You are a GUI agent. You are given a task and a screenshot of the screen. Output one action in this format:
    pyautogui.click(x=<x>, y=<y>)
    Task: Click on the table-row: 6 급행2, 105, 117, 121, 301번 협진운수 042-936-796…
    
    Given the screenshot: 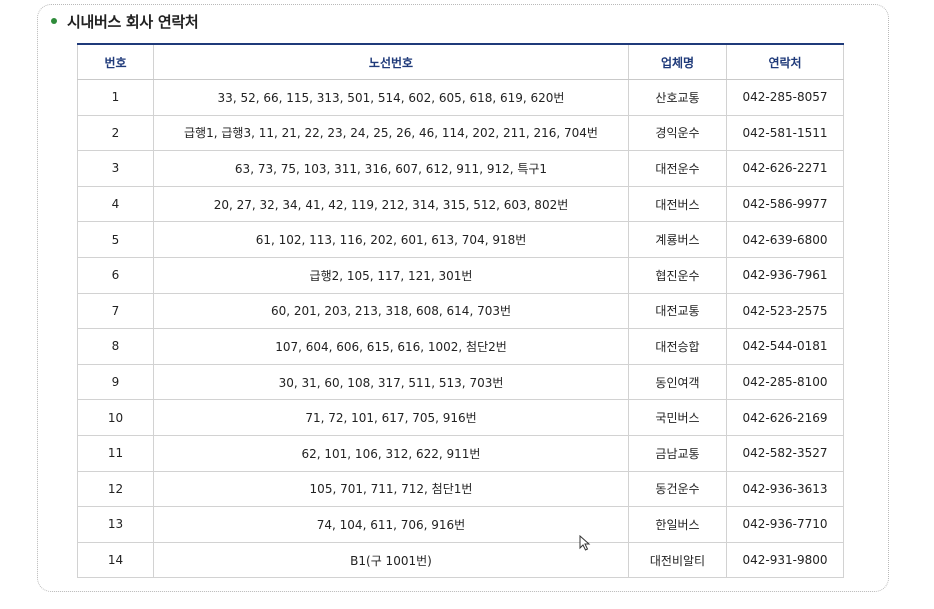 What is the action you would take?
    pyautogui.click(x=460, y=275)
    